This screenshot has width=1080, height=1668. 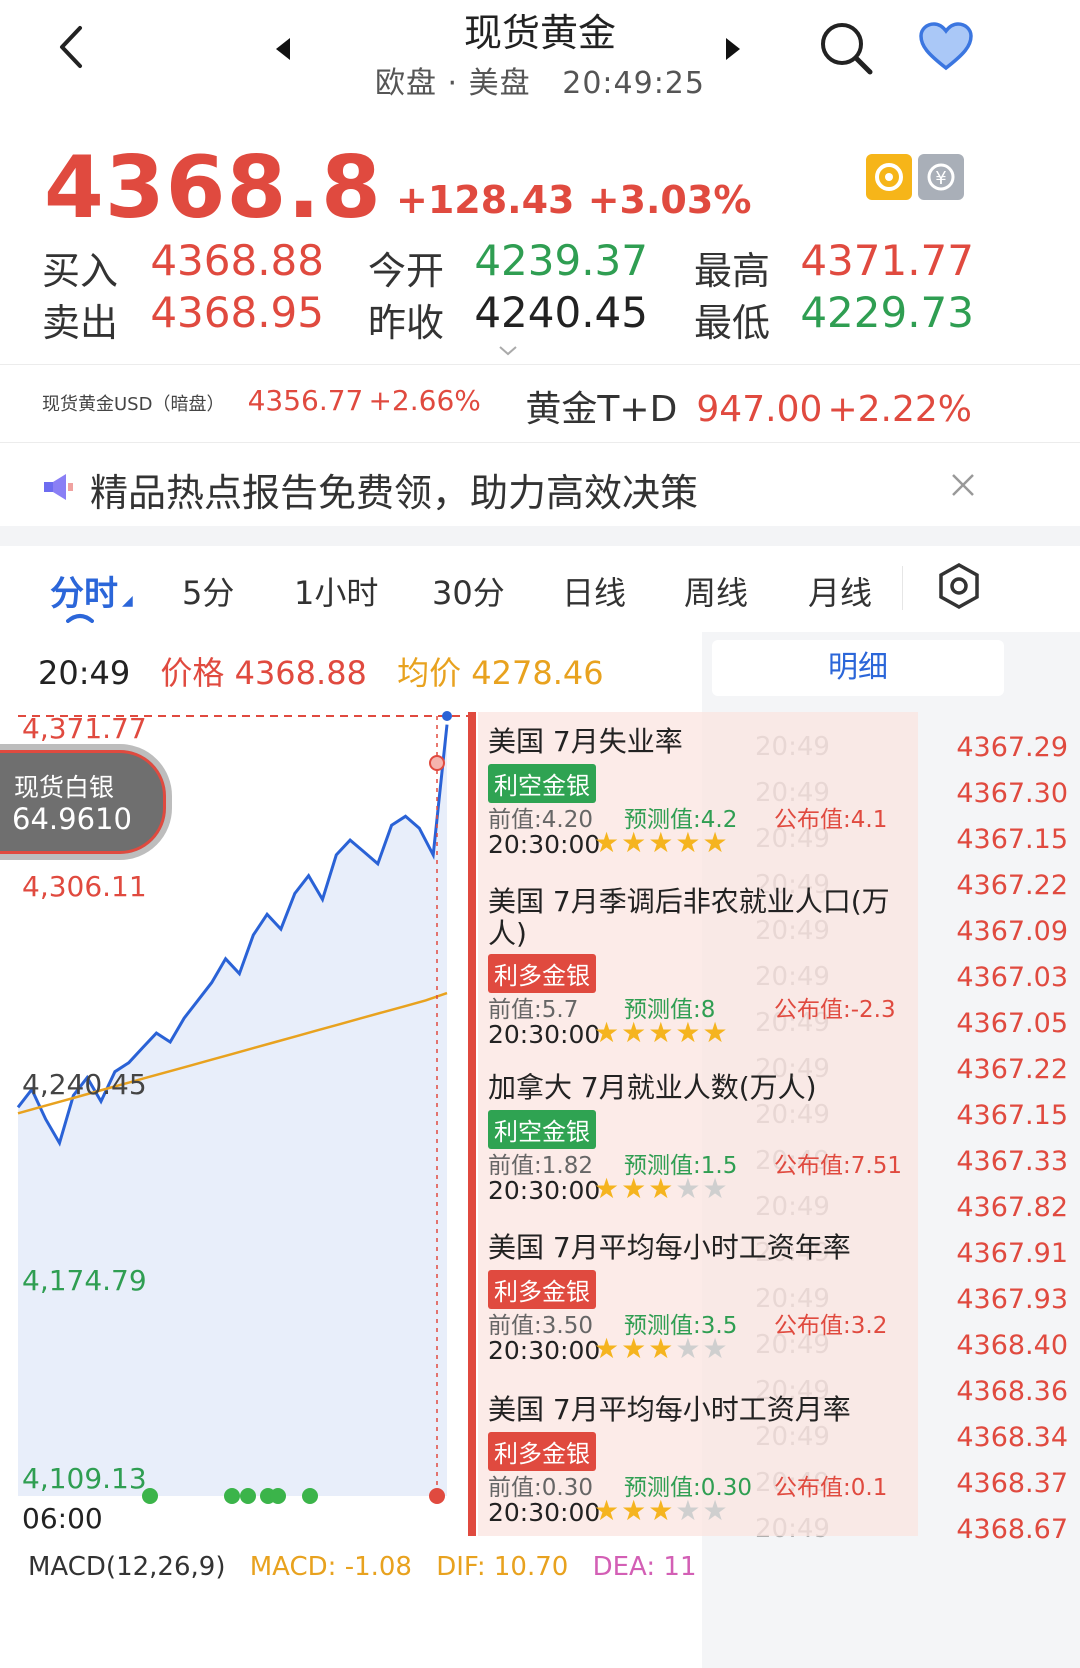 I want to click on event-previous: 前值:4.20, so click(x=540, y=820).